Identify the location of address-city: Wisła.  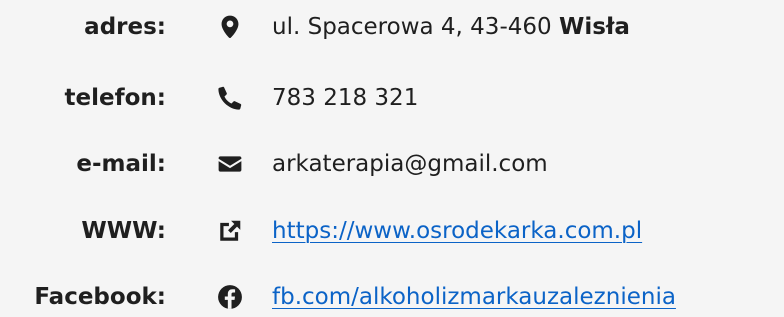
(594, 27).